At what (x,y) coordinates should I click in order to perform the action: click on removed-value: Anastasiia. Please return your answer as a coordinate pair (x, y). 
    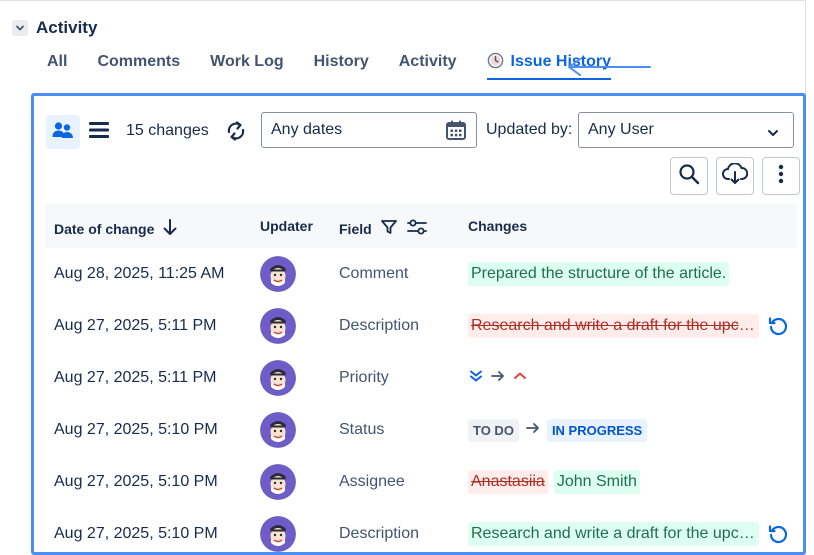
    Looking at the image, I should click on (508, 482).